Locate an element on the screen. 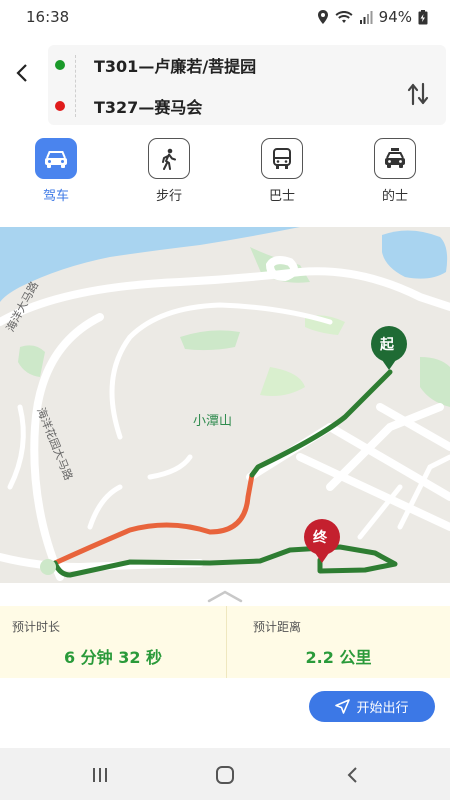  end-dot-icon is located at coordinates (60, 106).